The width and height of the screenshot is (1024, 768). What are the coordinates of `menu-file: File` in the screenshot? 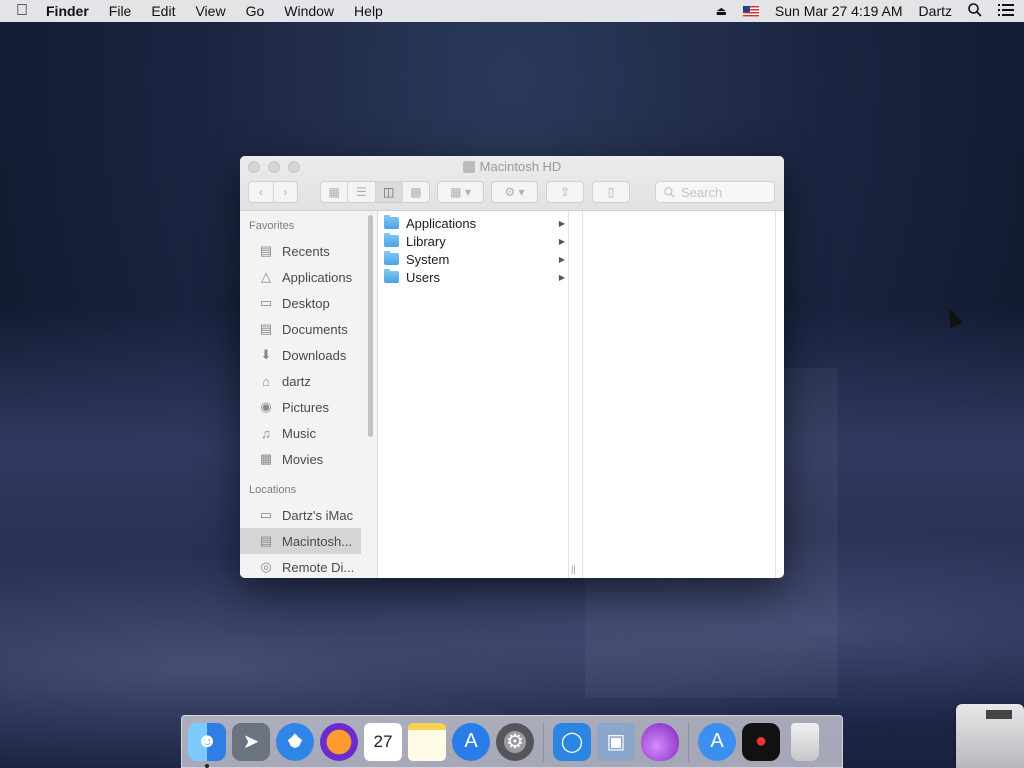 It's located at (120, 11).